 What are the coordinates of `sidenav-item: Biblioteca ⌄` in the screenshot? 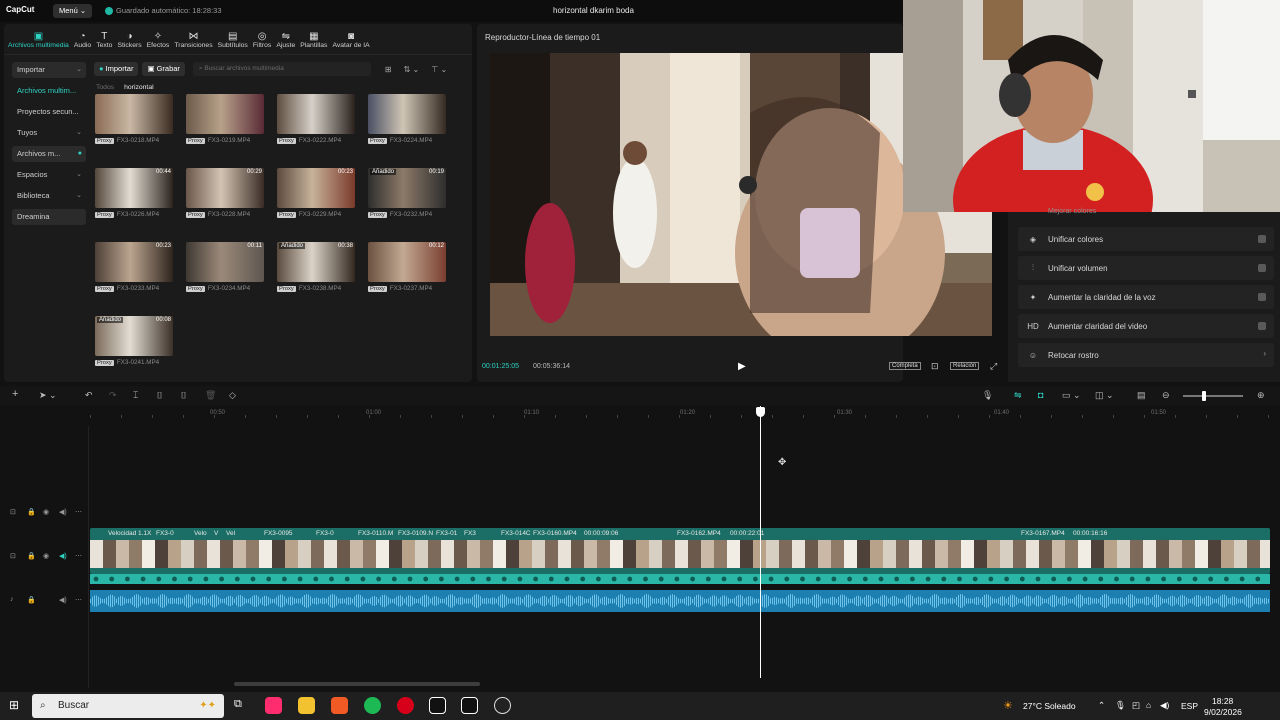 It's located at (49, 196).